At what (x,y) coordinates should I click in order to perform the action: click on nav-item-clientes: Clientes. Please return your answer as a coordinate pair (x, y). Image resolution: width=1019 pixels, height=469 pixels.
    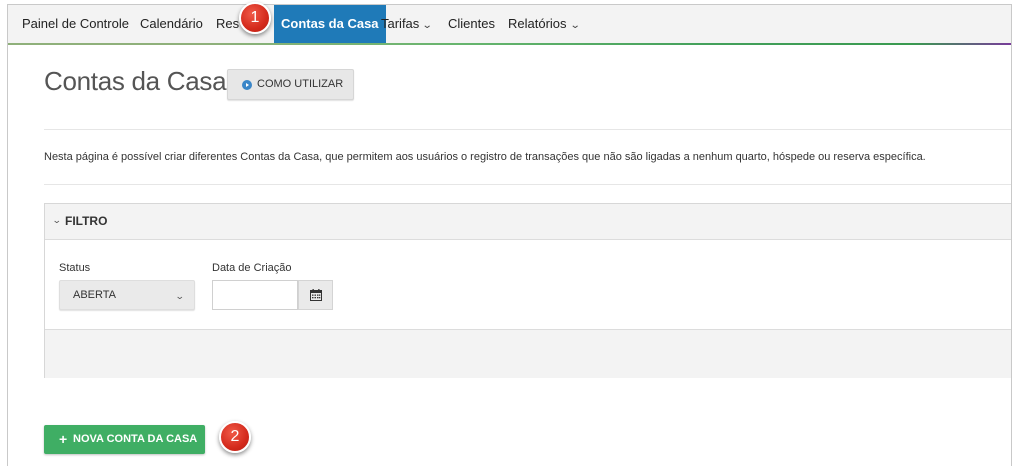
    Looking at the image, I should click on (471, 24).